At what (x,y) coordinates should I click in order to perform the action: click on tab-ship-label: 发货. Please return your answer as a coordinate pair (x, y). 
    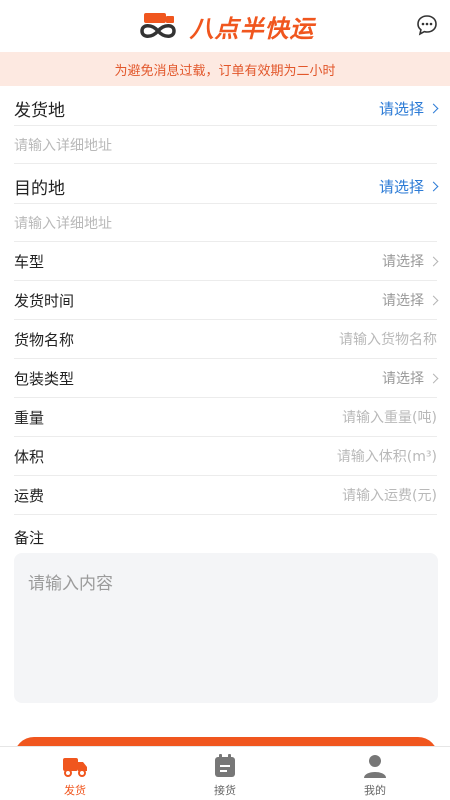
    Looking at the image, I should click on (75, 790).